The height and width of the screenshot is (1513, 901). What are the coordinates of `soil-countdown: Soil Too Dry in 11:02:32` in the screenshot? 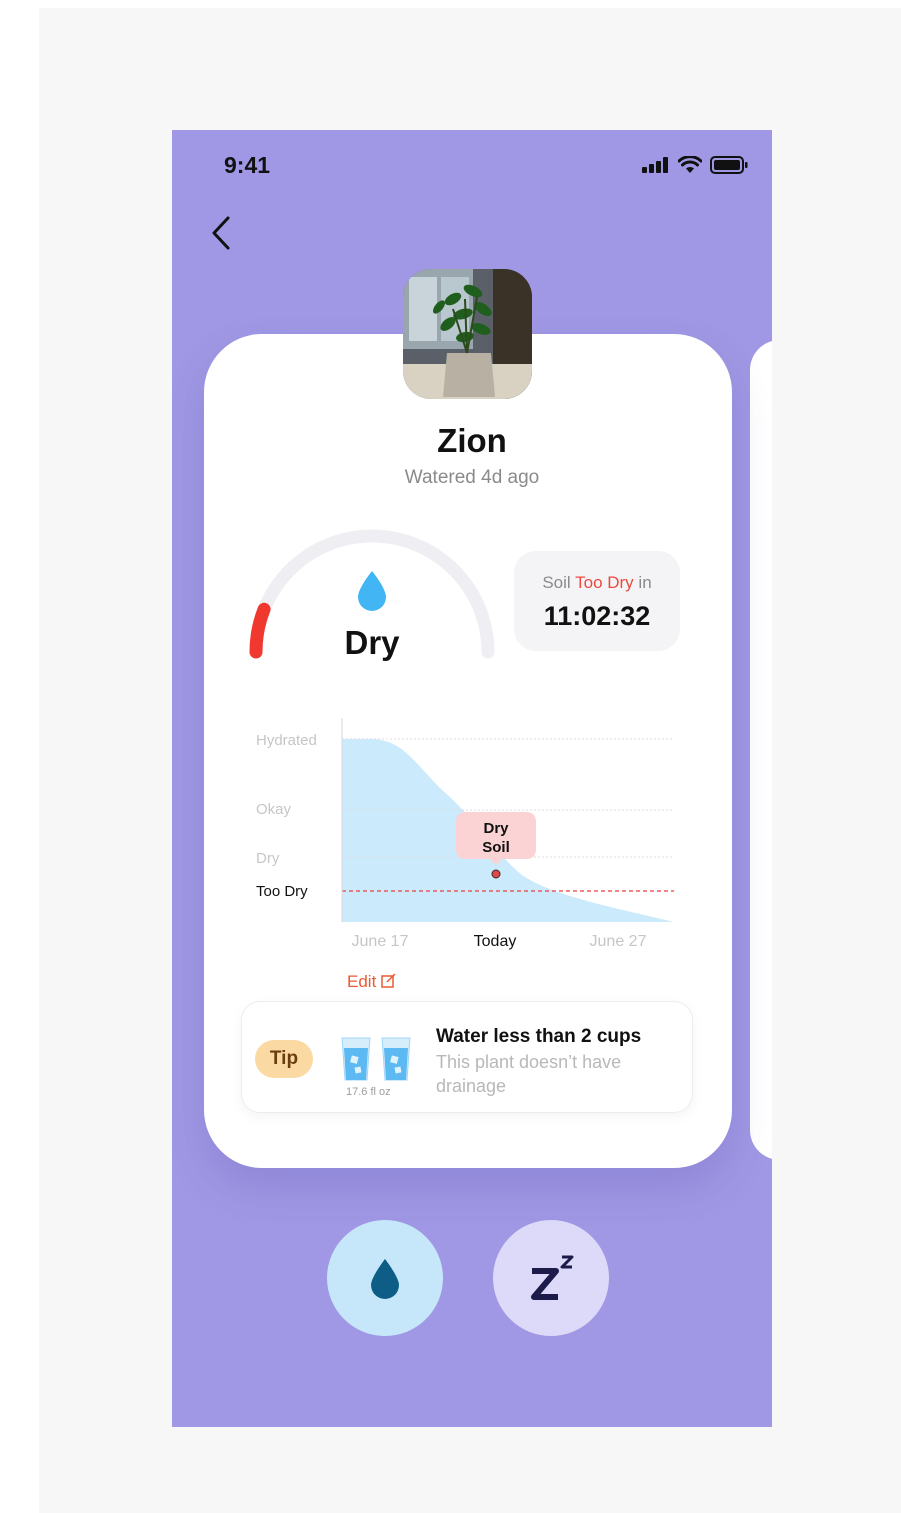 It's located at (597, 601).